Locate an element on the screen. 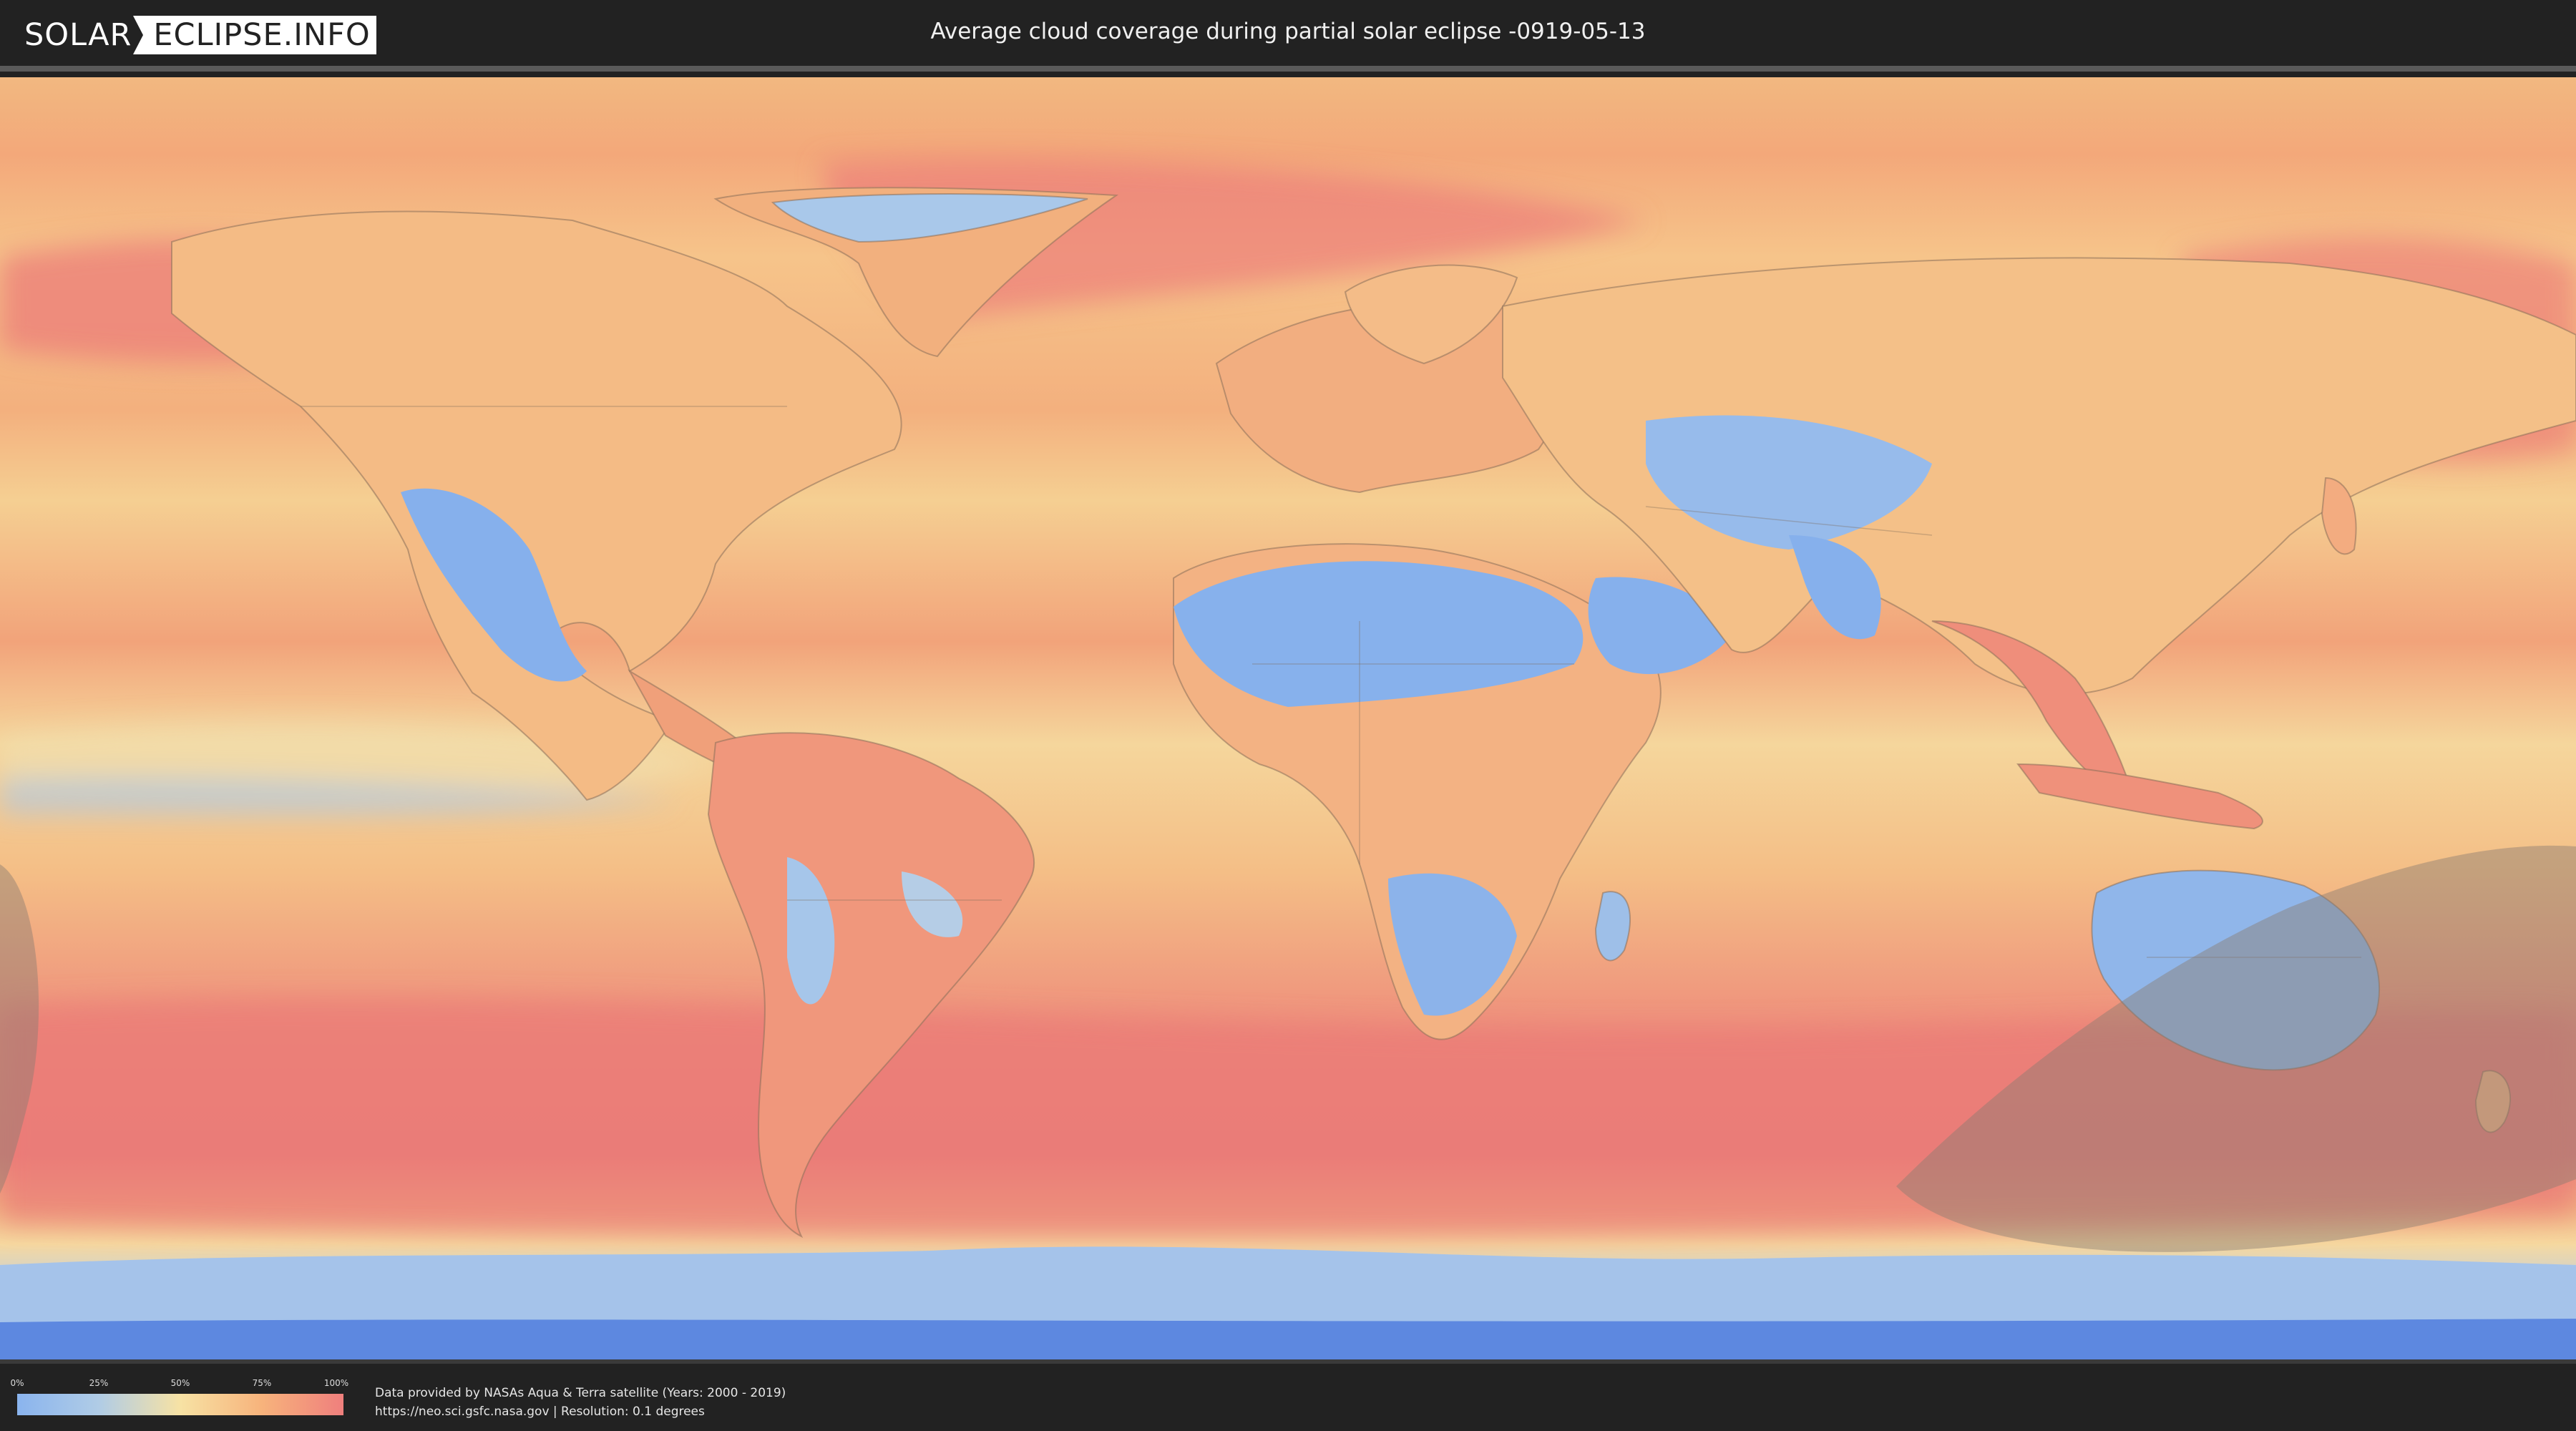  legend-tick-25: 25% is located at coordinates (99, 1383).